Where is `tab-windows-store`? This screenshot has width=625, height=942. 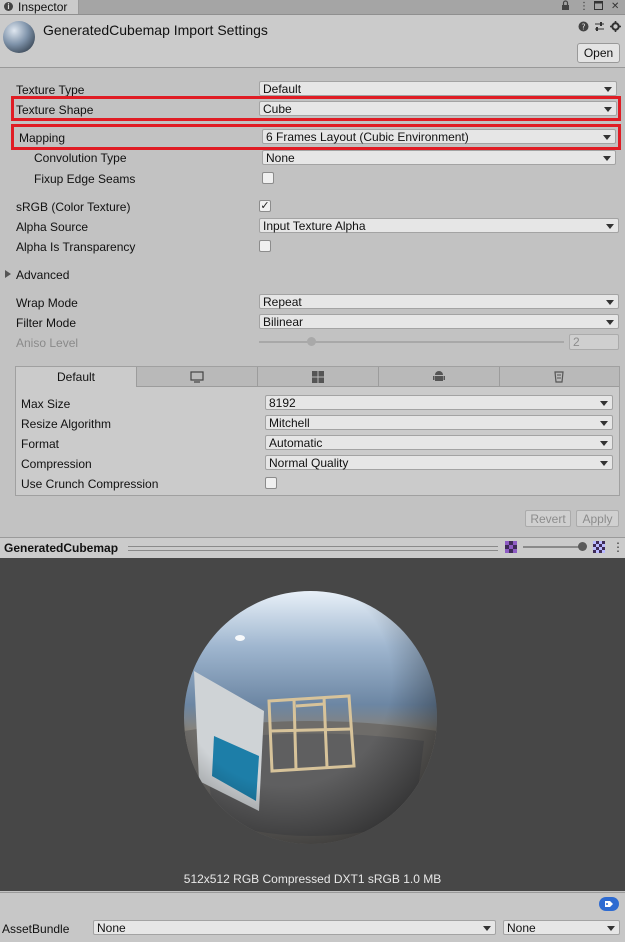
tab-windows-store is located at coordinates (318, 377).